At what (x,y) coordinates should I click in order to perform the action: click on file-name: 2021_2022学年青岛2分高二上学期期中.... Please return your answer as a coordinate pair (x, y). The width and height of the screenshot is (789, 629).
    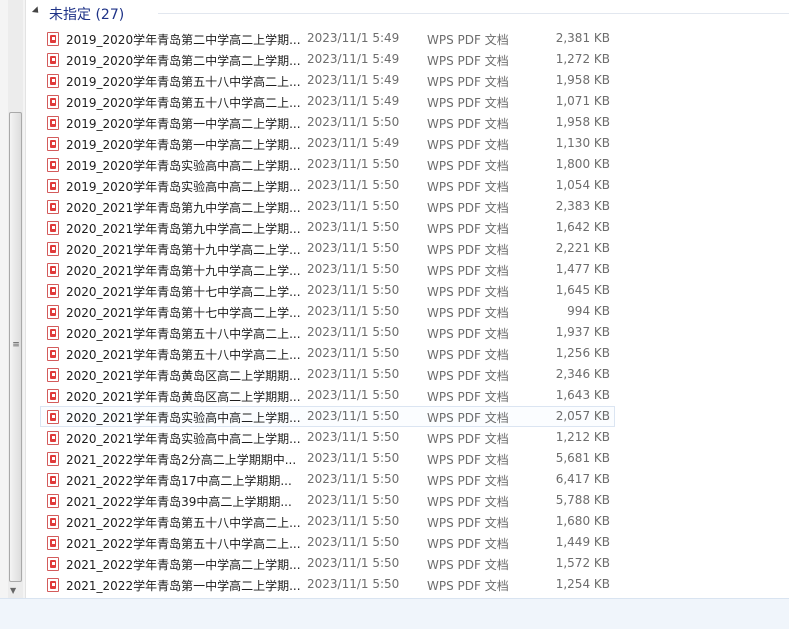
    Looking at the image, I should click on (181, 460).